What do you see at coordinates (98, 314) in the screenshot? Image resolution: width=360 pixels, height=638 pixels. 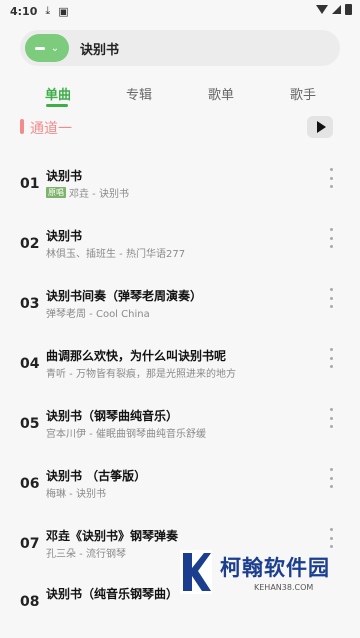 I see `song-artist-album: 弹琴老周 - Cool China` at bounding box center [98, 314].